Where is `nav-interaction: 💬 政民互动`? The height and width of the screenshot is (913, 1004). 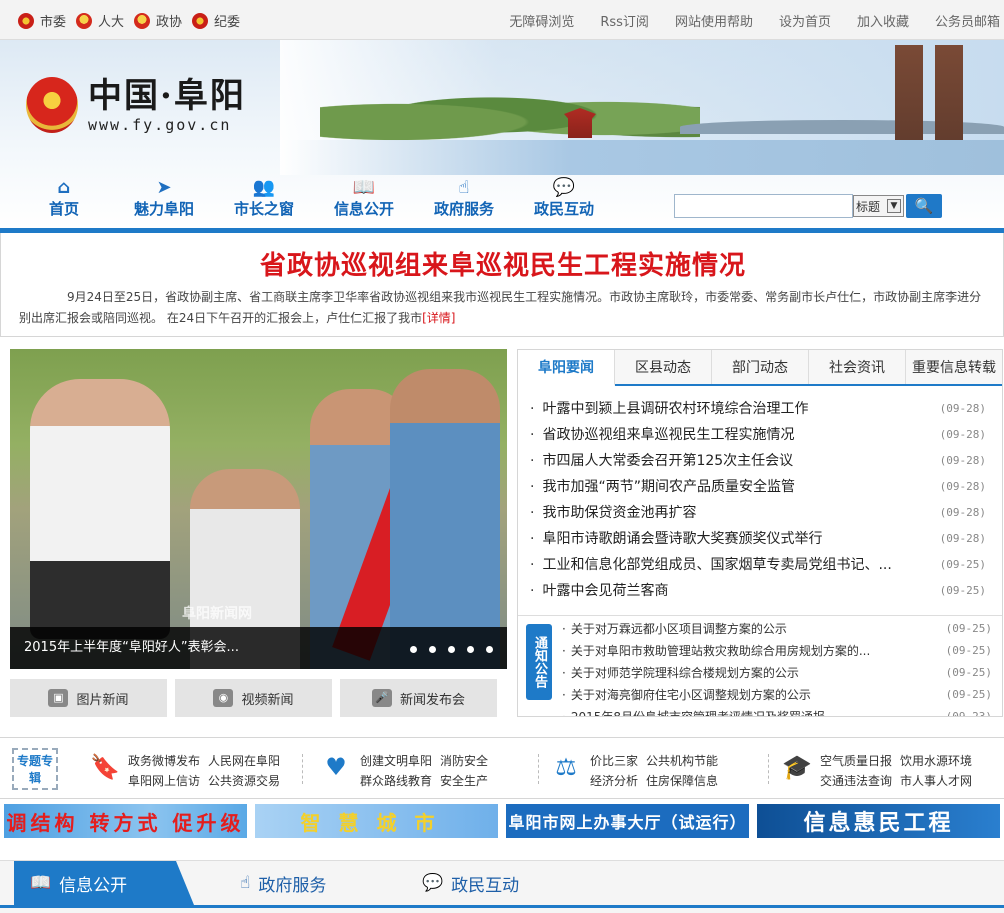 nav-interaction: 💬 政民互动 is located at coordinates (564, 198).